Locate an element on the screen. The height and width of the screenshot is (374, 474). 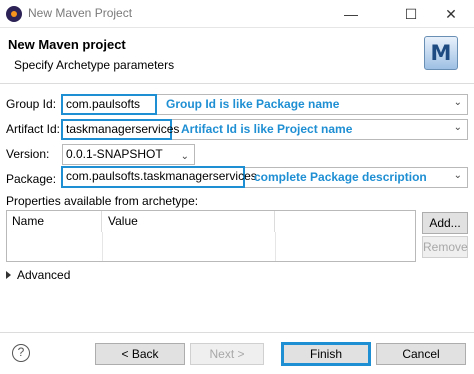
column-header-value: Value is located at coordinates (189, 221).